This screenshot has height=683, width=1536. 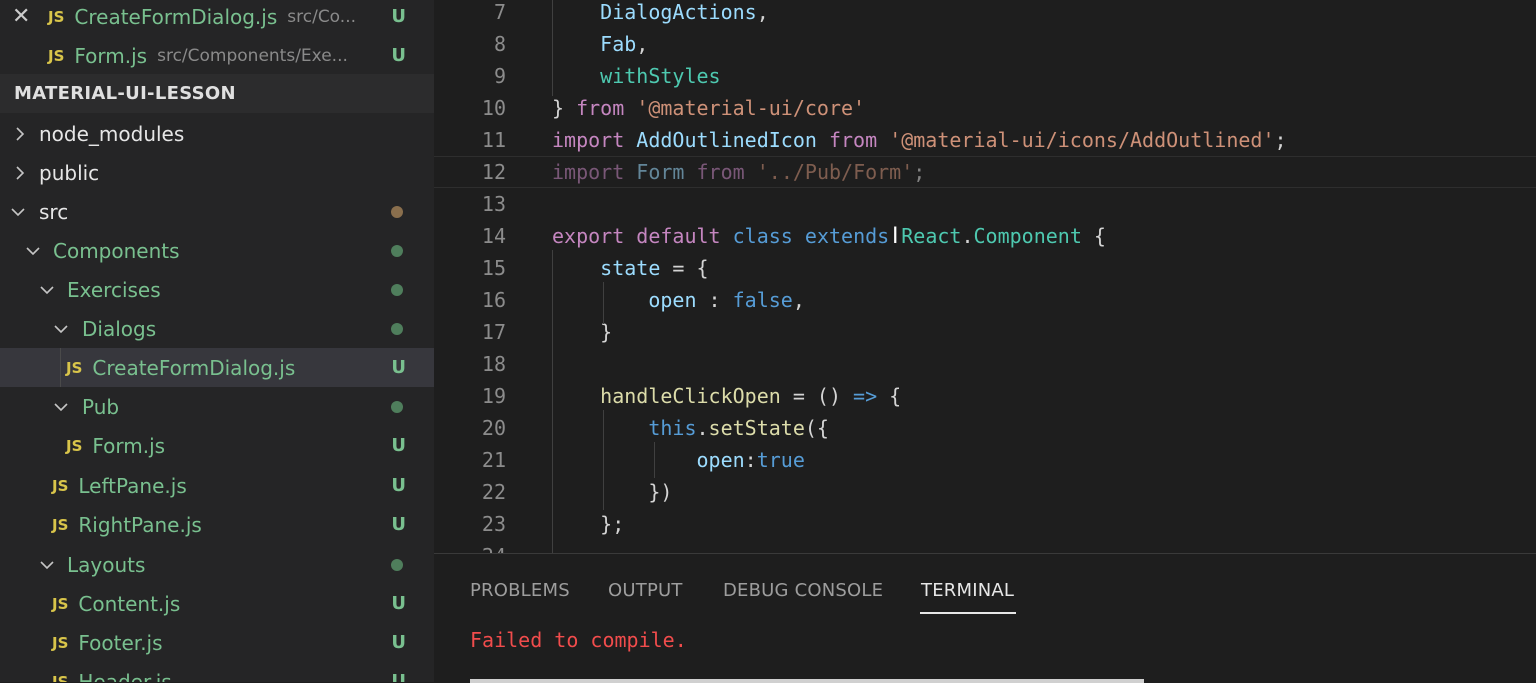 I want to click on code-line: 24, so click(x=985, y=546).